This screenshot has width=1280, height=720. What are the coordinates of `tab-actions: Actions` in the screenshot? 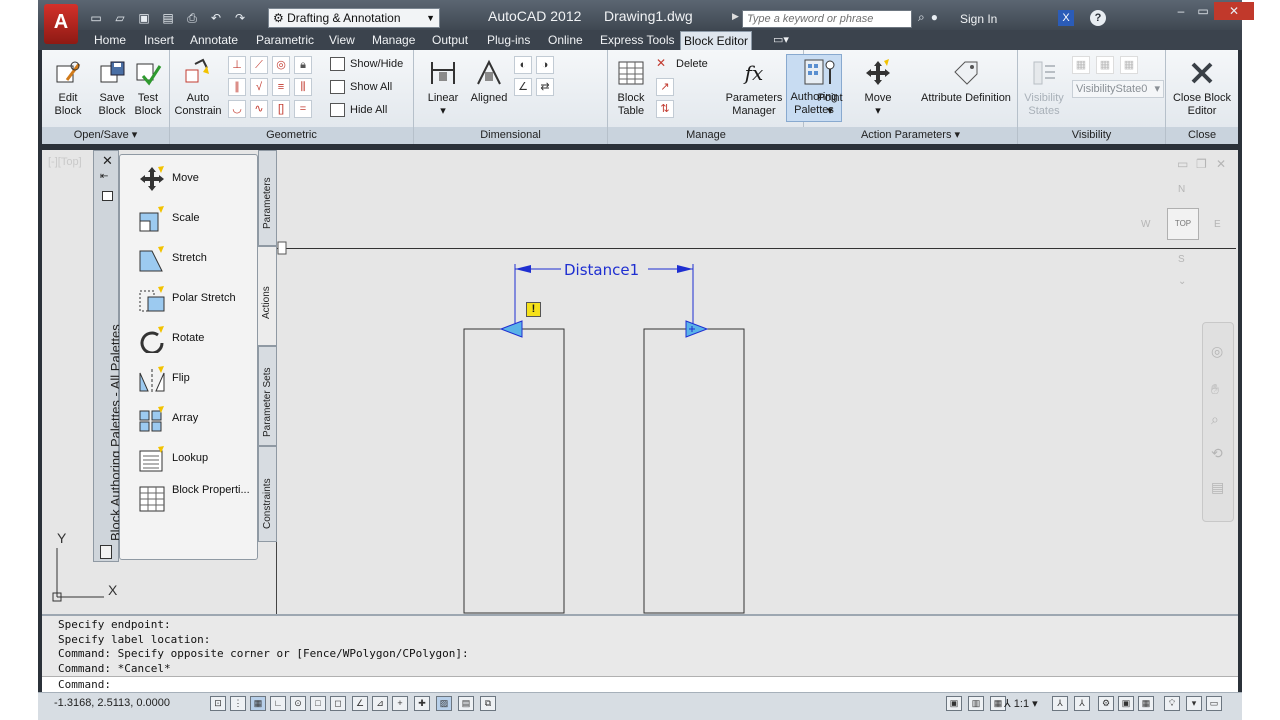 It's located at (267, 296).